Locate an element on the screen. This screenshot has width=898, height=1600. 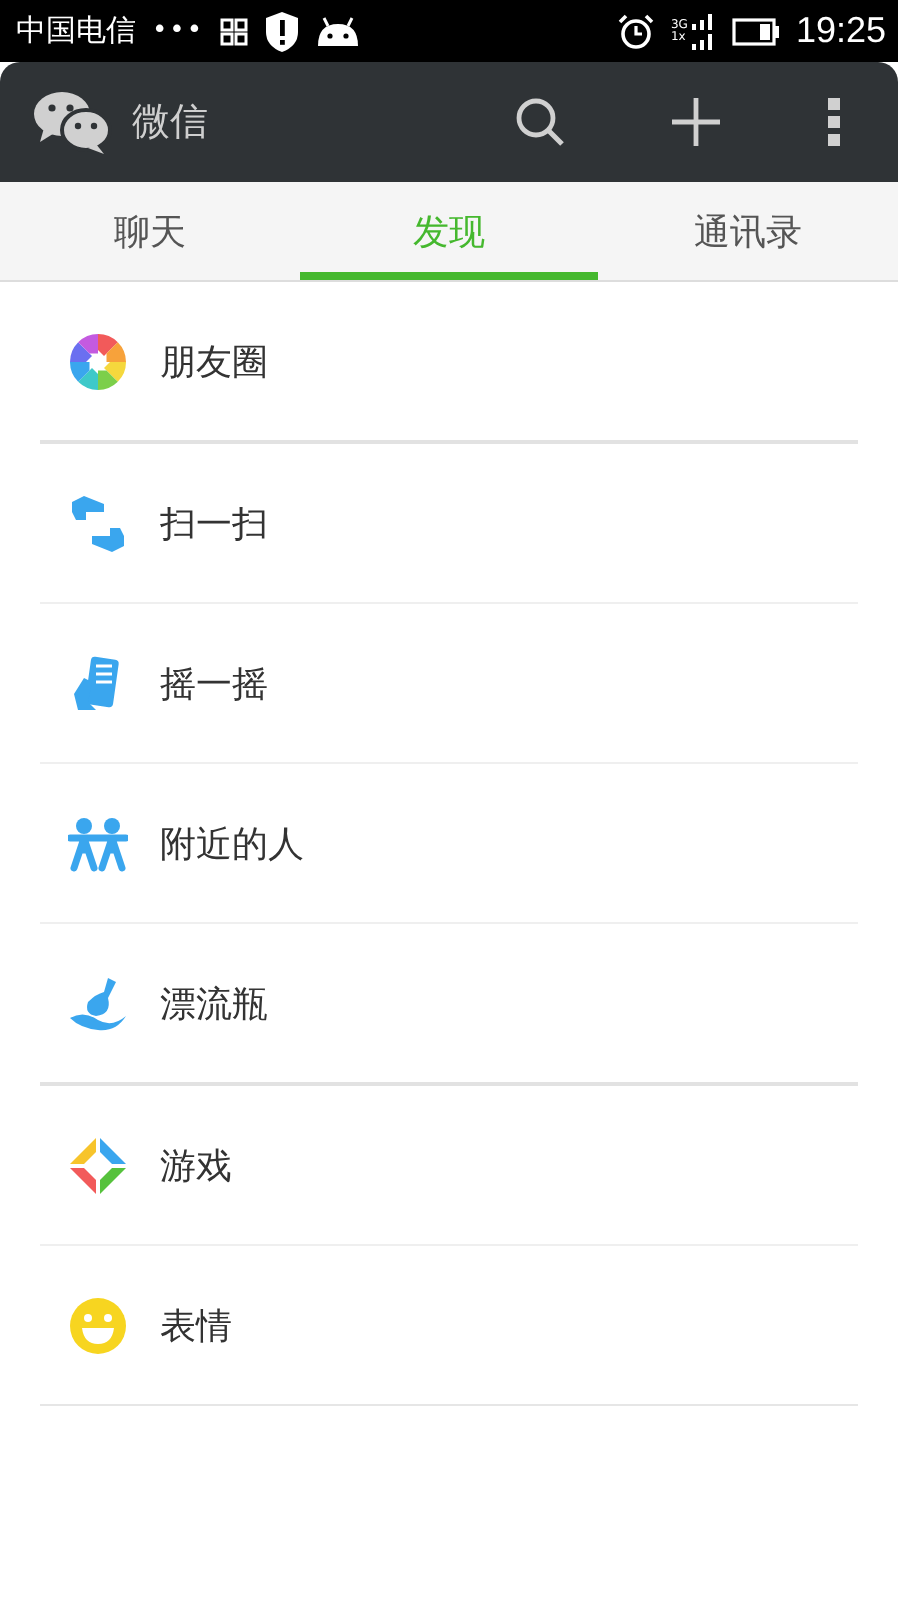
menu-item-label: 朋友圈 is located at coordinates (214, 362).